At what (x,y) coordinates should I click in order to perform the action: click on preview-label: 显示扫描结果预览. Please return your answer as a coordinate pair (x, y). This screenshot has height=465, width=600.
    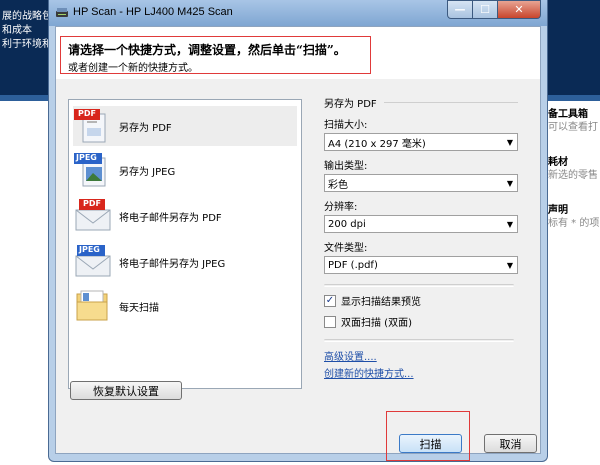
    Looking at the image, I should click on (381, 302).